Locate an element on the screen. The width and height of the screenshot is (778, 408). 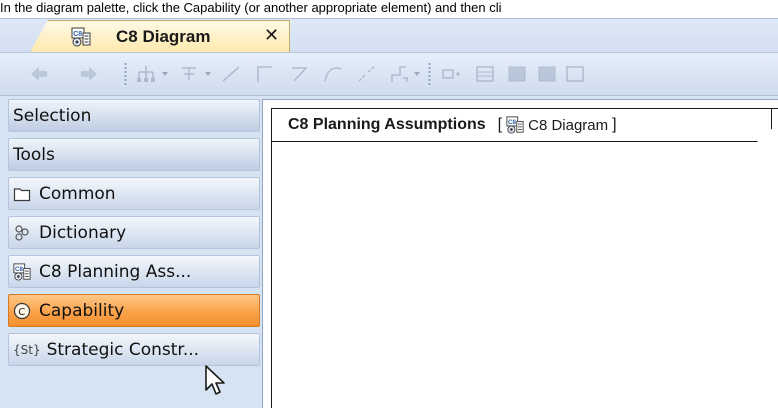
palette-item-label: Capability is located at coordinates (82, 310).